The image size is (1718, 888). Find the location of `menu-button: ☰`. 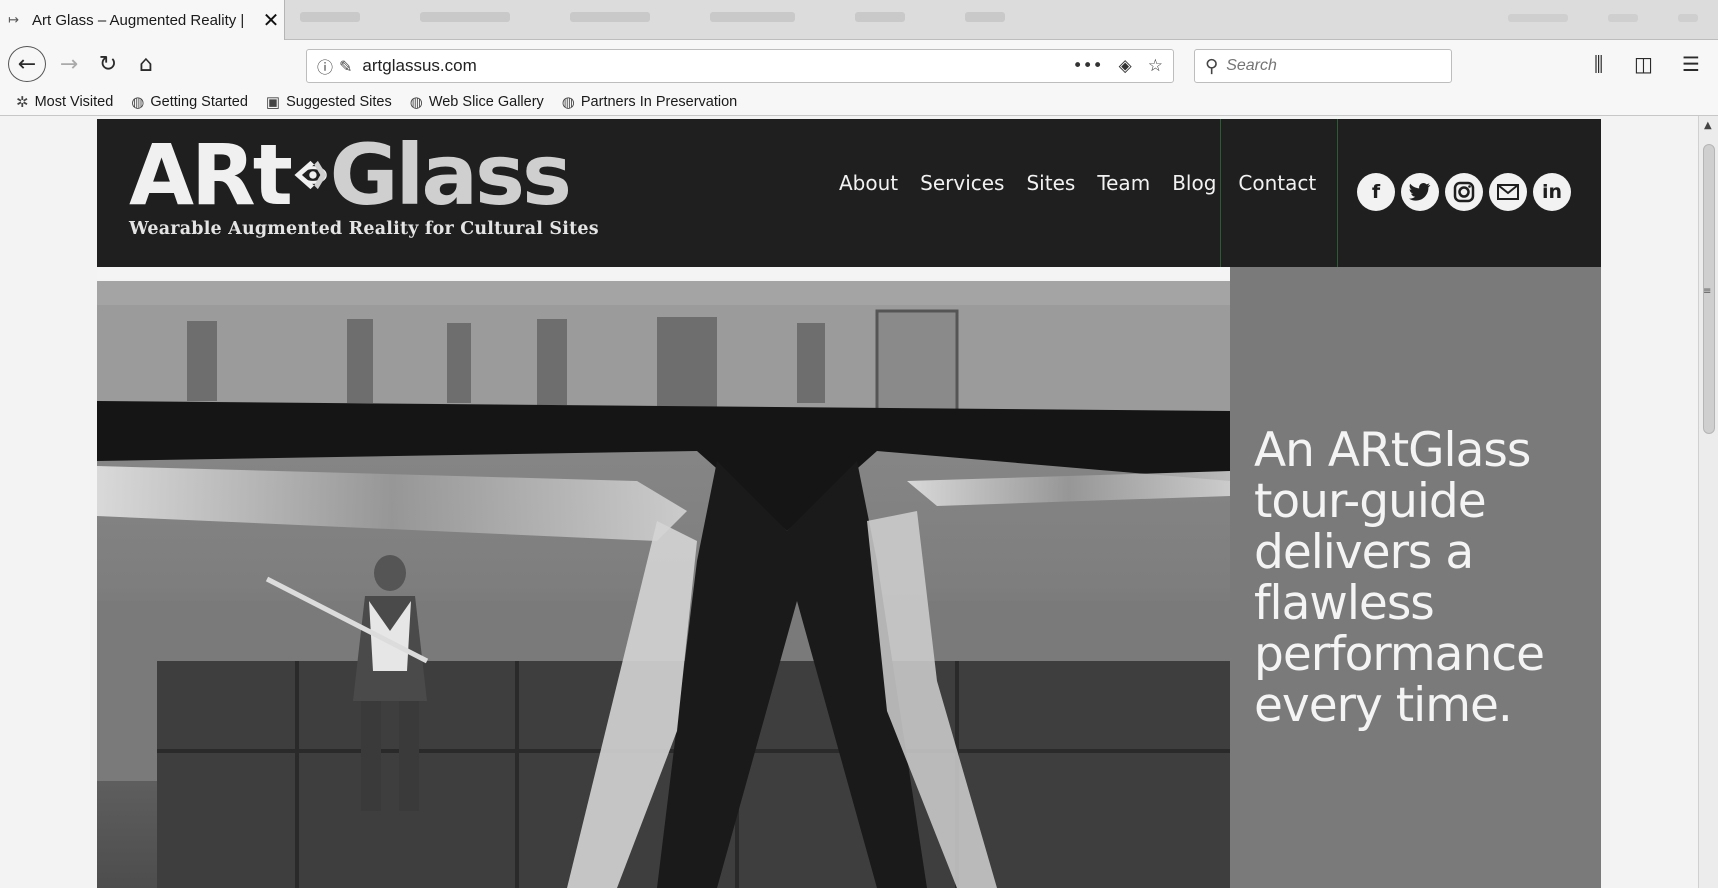

menu-button: ☰ is located at coordinates (1691, 64).